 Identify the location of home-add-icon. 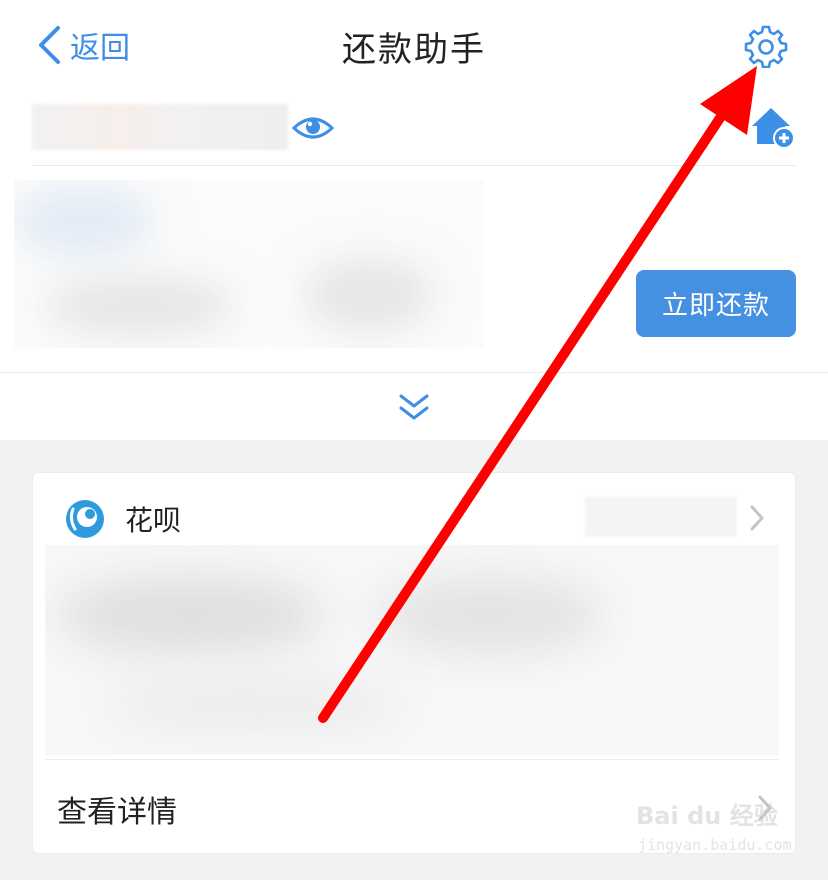
(773, 128).